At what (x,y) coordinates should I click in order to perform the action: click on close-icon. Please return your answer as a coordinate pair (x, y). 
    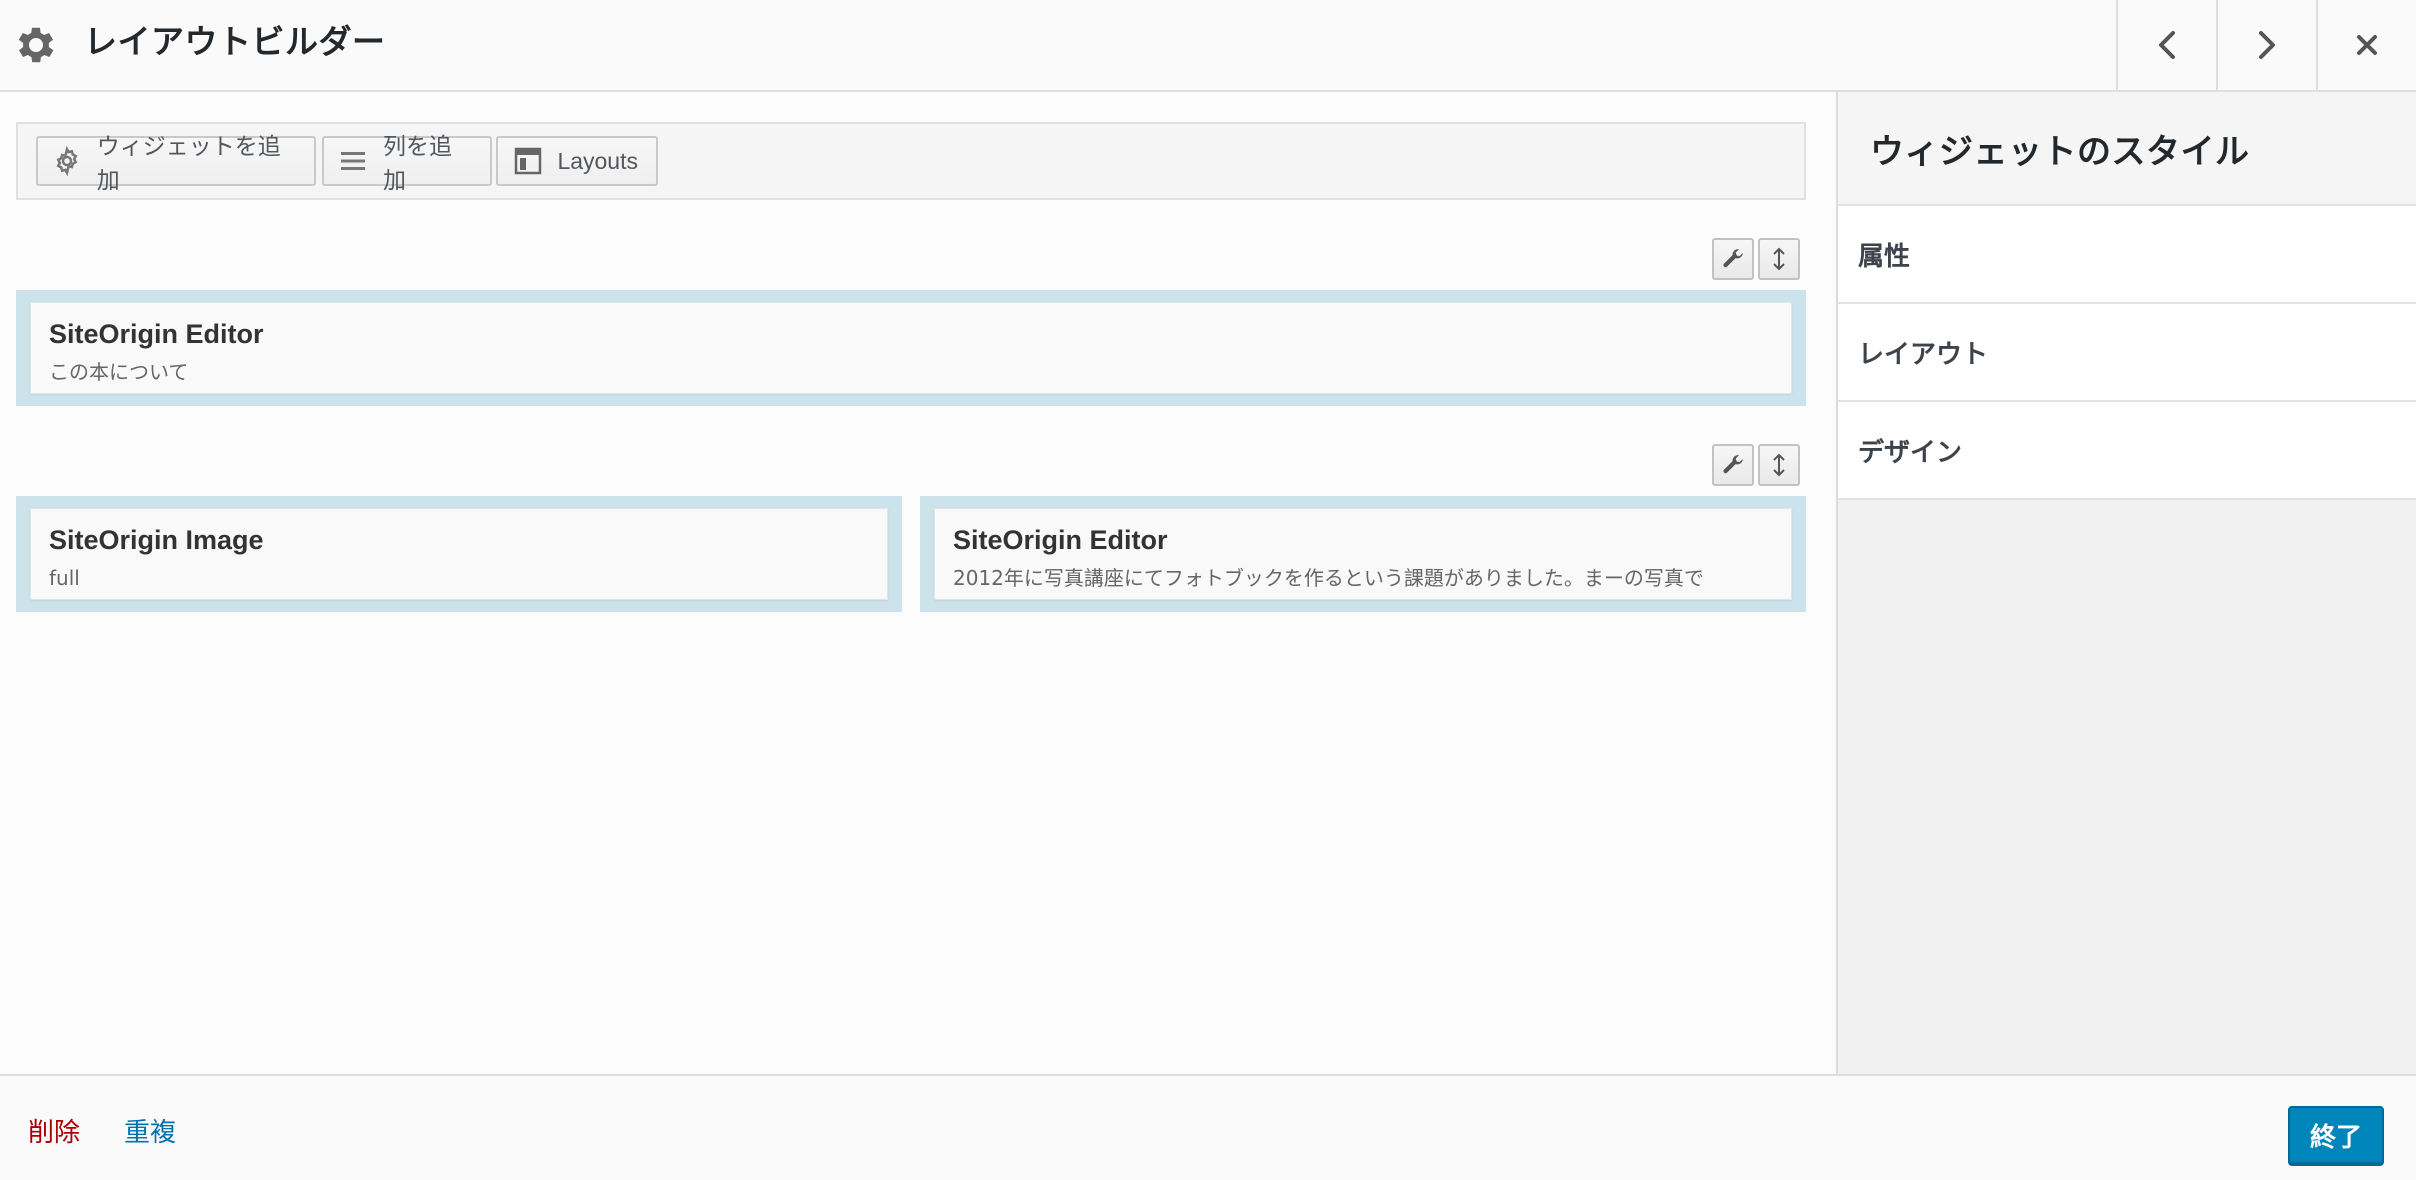
    Looking at the image, I should click on (2367, 45).